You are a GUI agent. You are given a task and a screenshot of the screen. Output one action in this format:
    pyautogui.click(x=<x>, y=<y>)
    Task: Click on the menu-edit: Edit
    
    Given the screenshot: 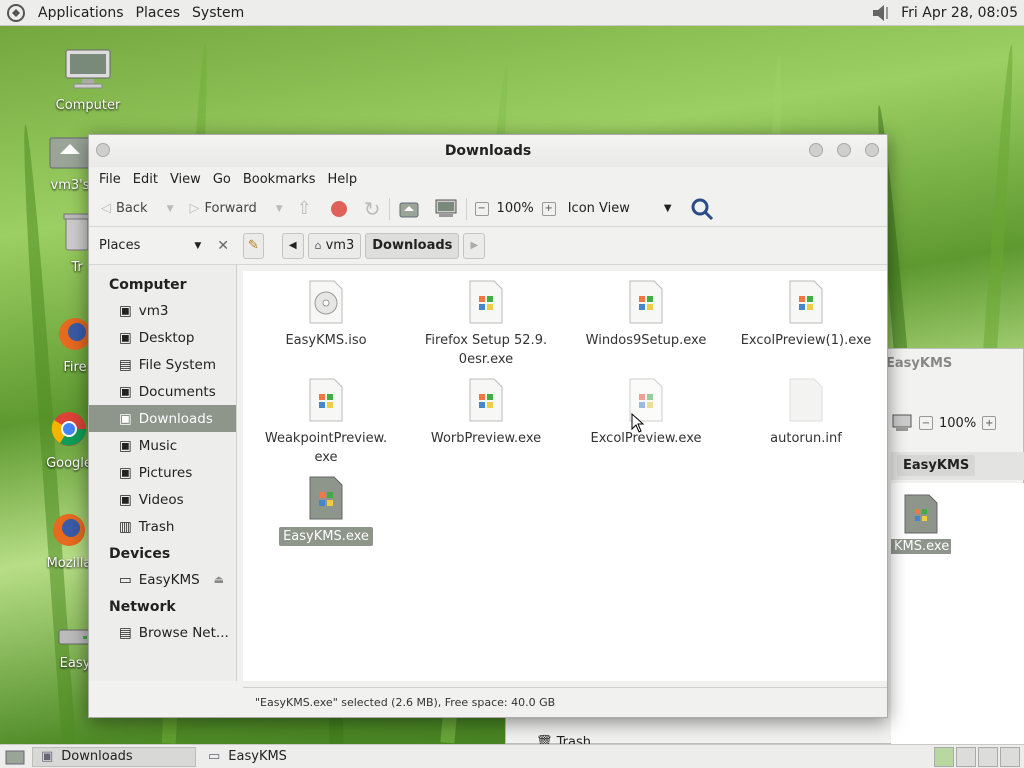 What is the action you would take?
    pyautogui.click(x=145, y=179)
    